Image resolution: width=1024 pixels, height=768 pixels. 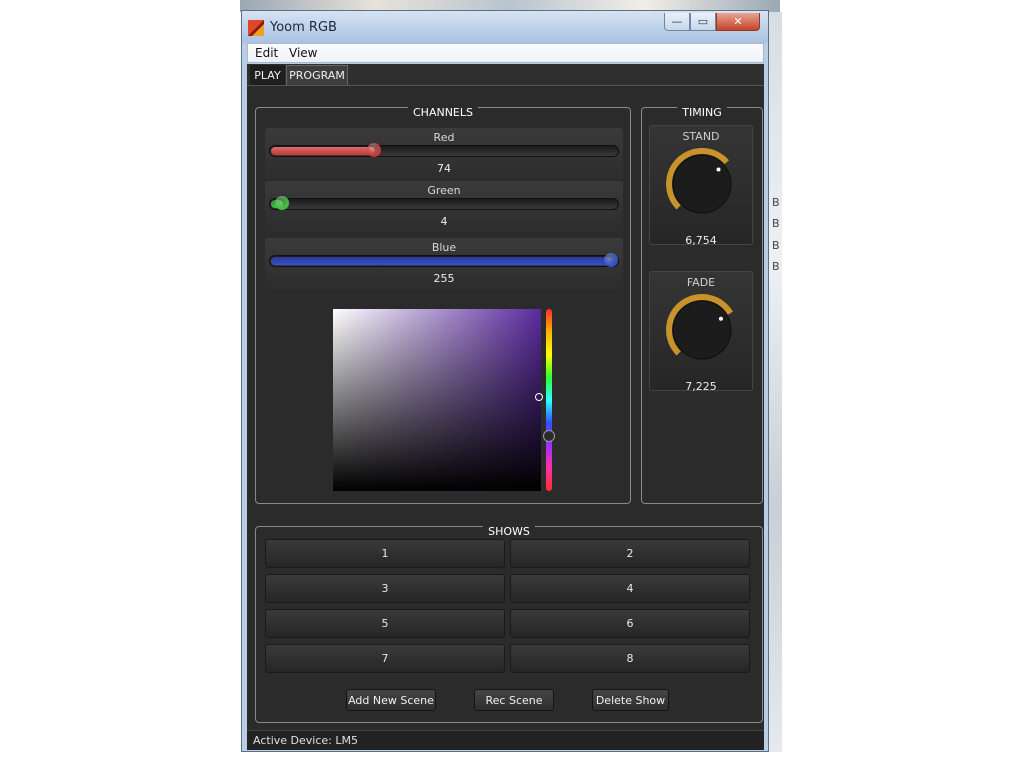 What do you see at coordinates (305, 740) in the screenshot?
I see `status-text: Active Device: LM5` at bounding box center [305, 740].